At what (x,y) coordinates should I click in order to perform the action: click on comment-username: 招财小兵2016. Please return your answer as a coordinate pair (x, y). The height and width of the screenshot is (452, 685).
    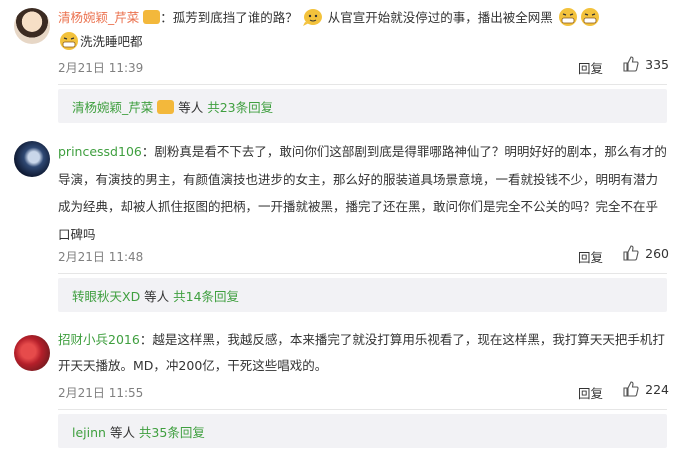
    Looking at the image, I should click on (99, 339).